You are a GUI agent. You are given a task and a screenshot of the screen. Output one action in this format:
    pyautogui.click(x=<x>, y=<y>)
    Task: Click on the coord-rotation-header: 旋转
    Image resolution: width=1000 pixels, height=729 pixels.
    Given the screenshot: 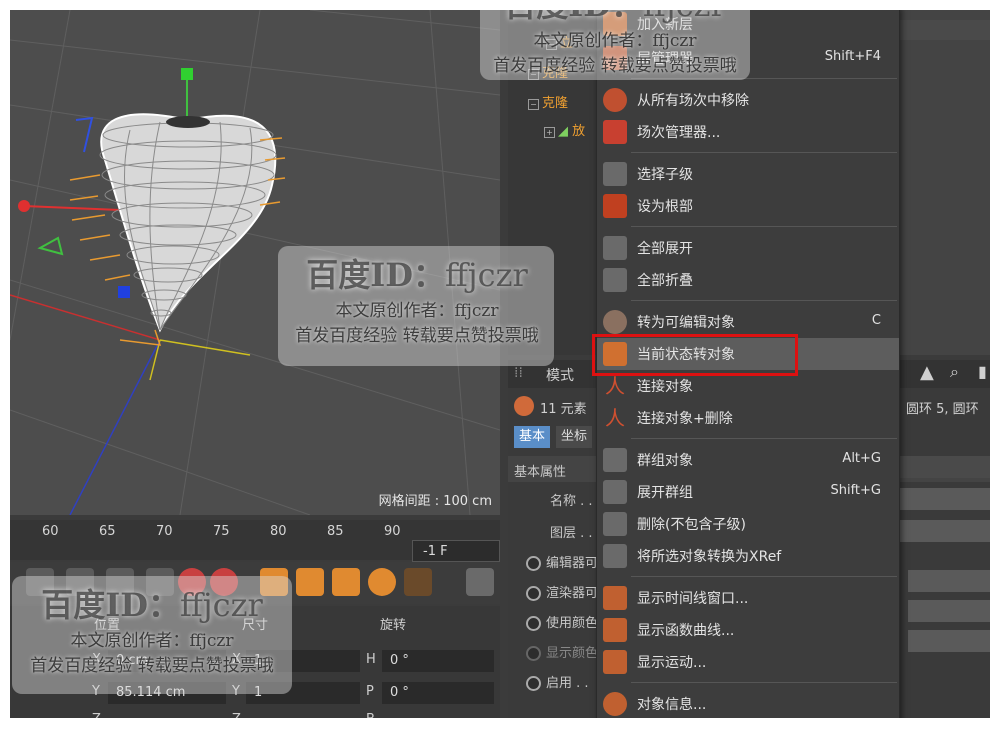 What is the action you would take?
    pyautogui.click(x=393, y=625)
    